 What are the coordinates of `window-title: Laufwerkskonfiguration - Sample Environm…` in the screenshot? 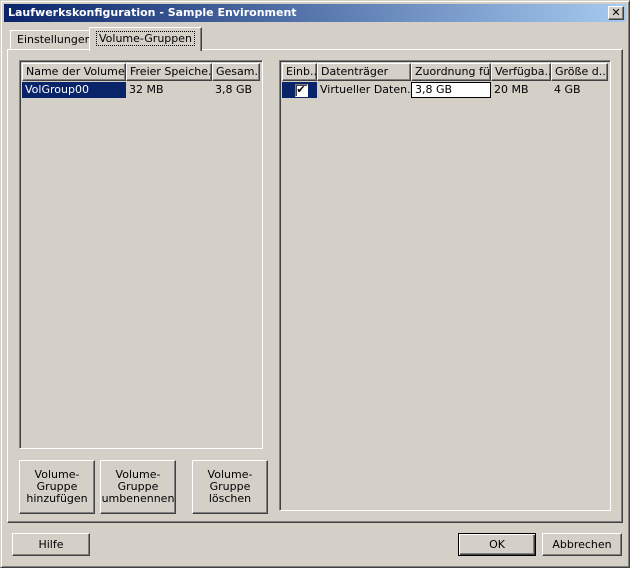 It's located at (152, 12).